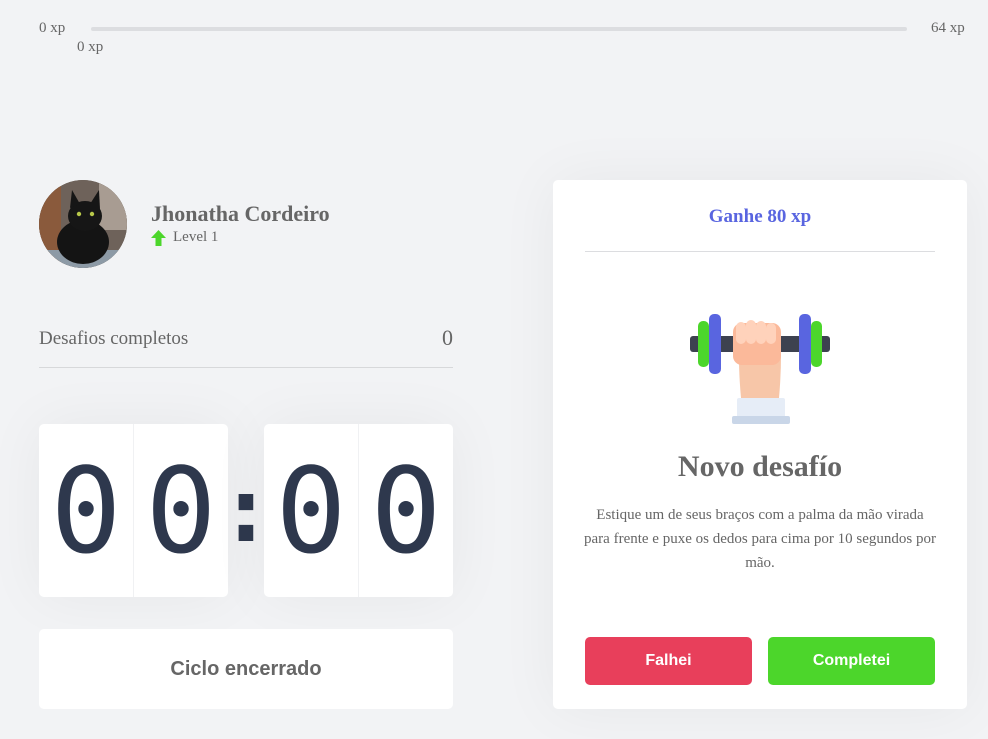 This screenshot has height=739, width=988. What do you see at coordinates (405, 510) in the screenshot?
I see `second-digit-right: 0` at bounding box center [405, 510].